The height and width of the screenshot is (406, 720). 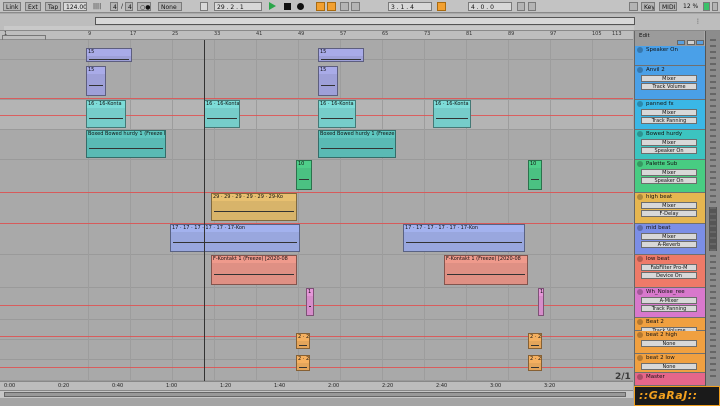 I want to click on track-header: Bowed hurdy Mixer Speaker On, so click(x=670, y=145).